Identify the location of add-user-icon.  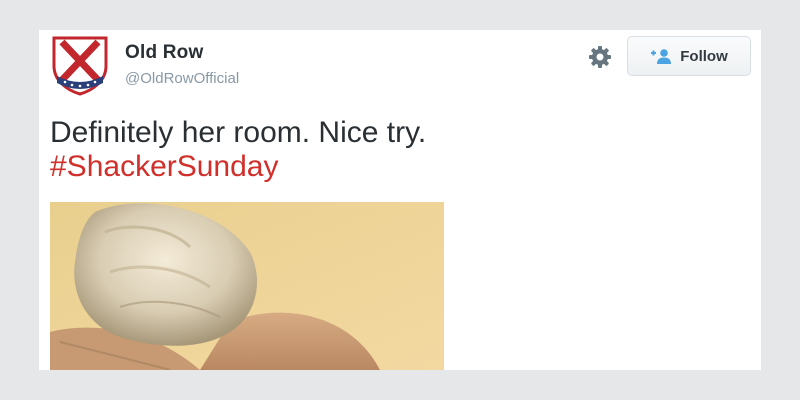
(661, 56).